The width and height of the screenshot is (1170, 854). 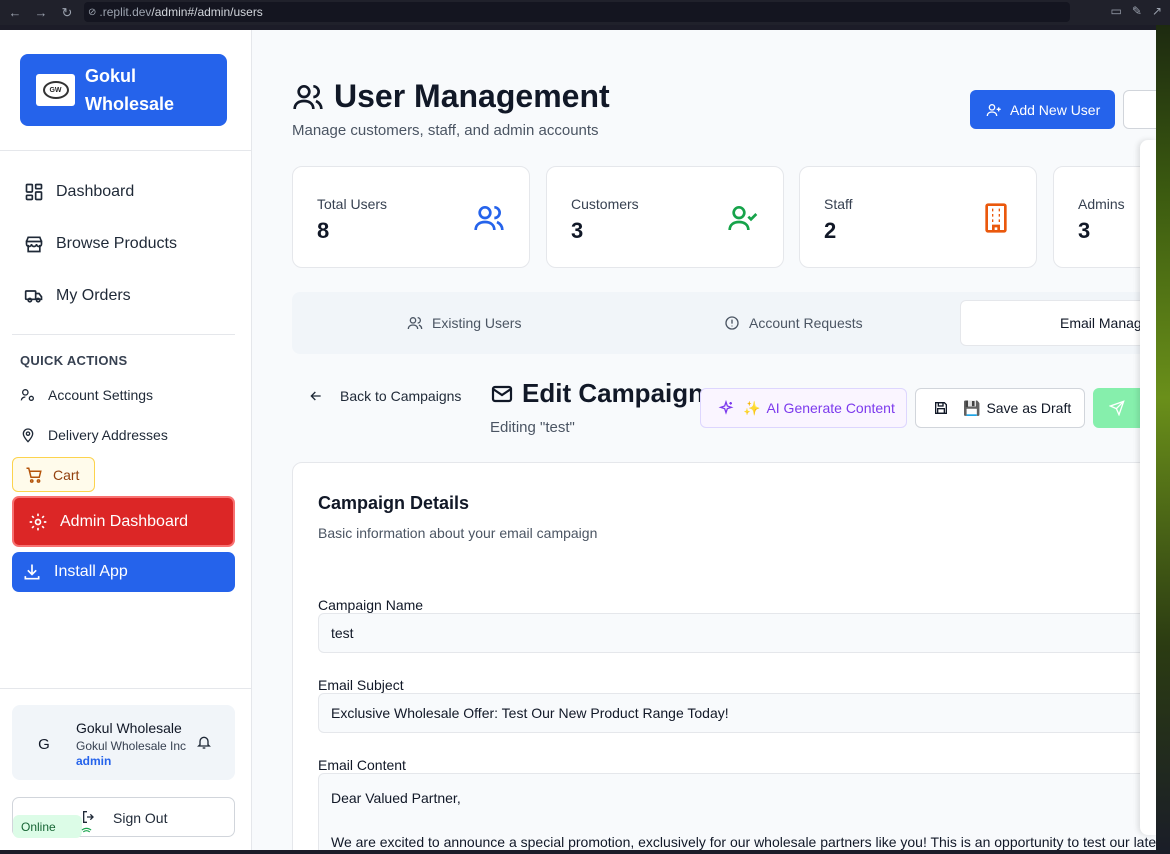 What do you see at coordinates (361, 685) in the screenshot?
I see `email-subject-label: Email Subject` at bounding box center [361, 685].